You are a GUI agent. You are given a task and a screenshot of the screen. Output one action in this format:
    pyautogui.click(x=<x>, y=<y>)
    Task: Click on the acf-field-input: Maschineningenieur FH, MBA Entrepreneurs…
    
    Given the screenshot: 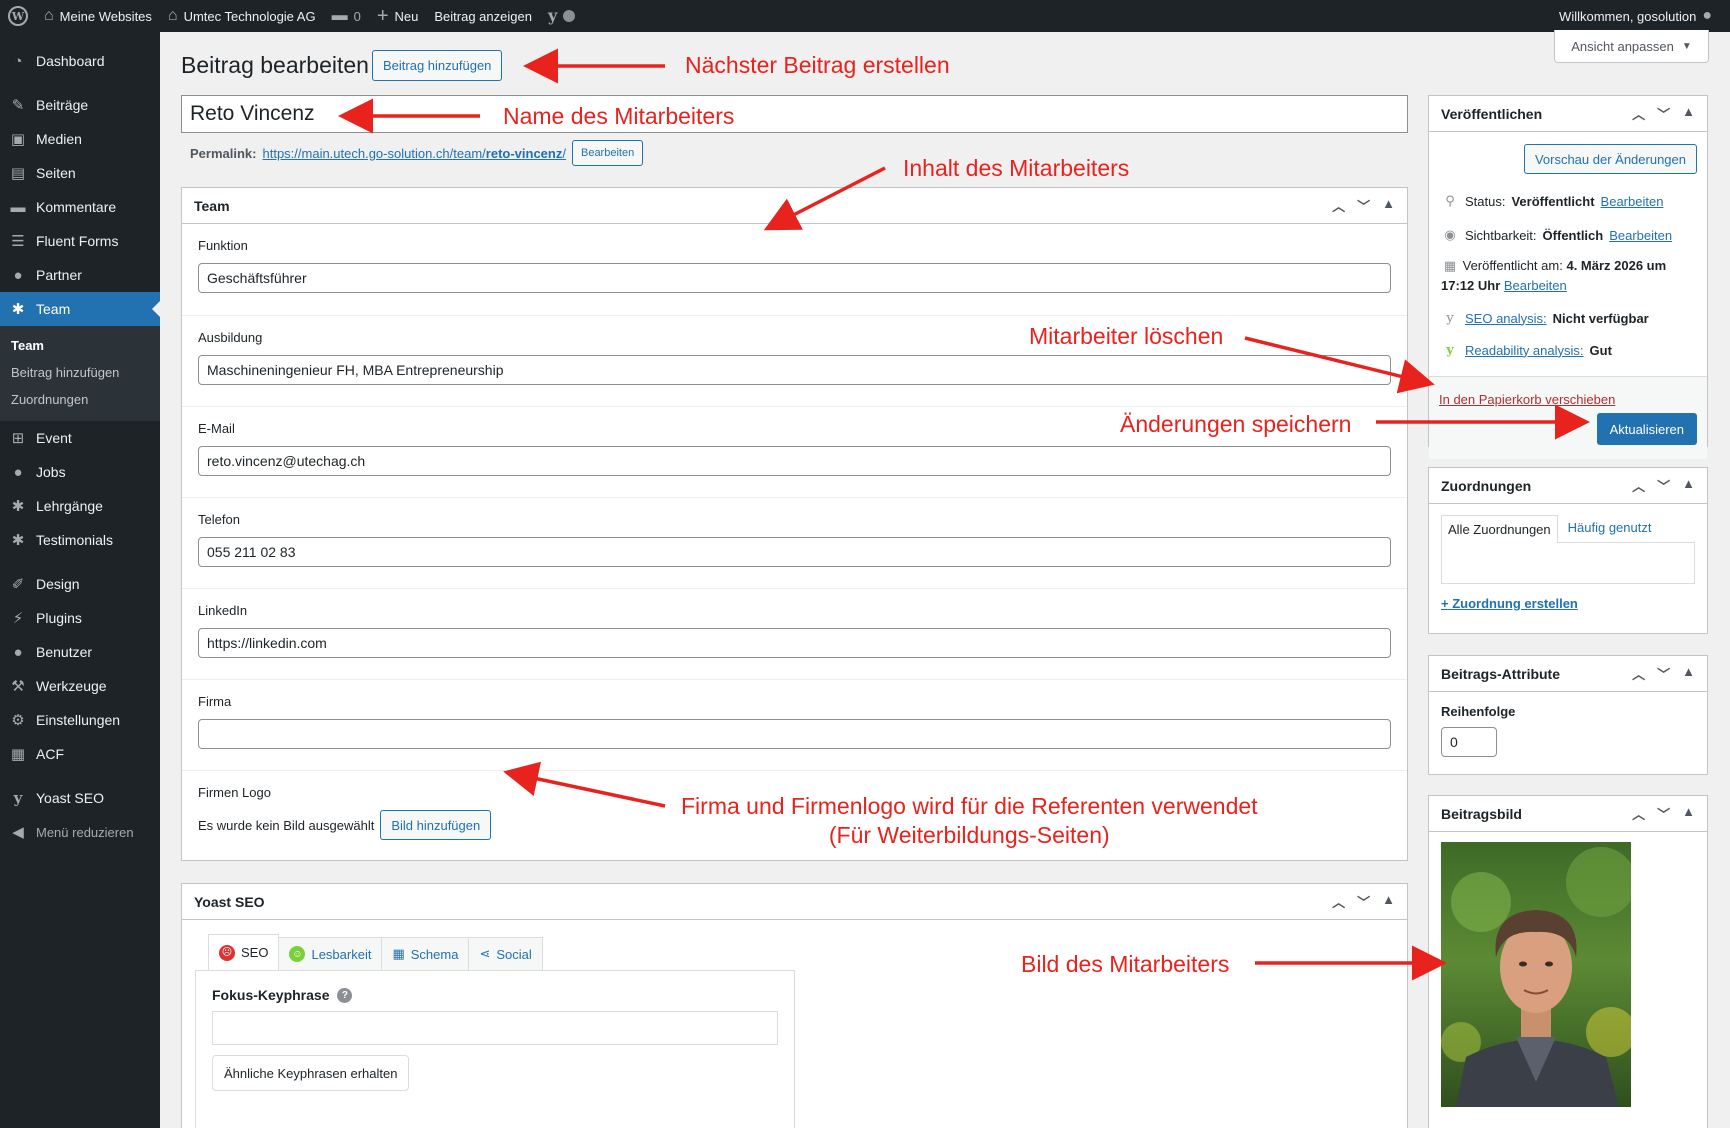 What is the action you would take?
    pyautogui.click(x=794, y=370)
    